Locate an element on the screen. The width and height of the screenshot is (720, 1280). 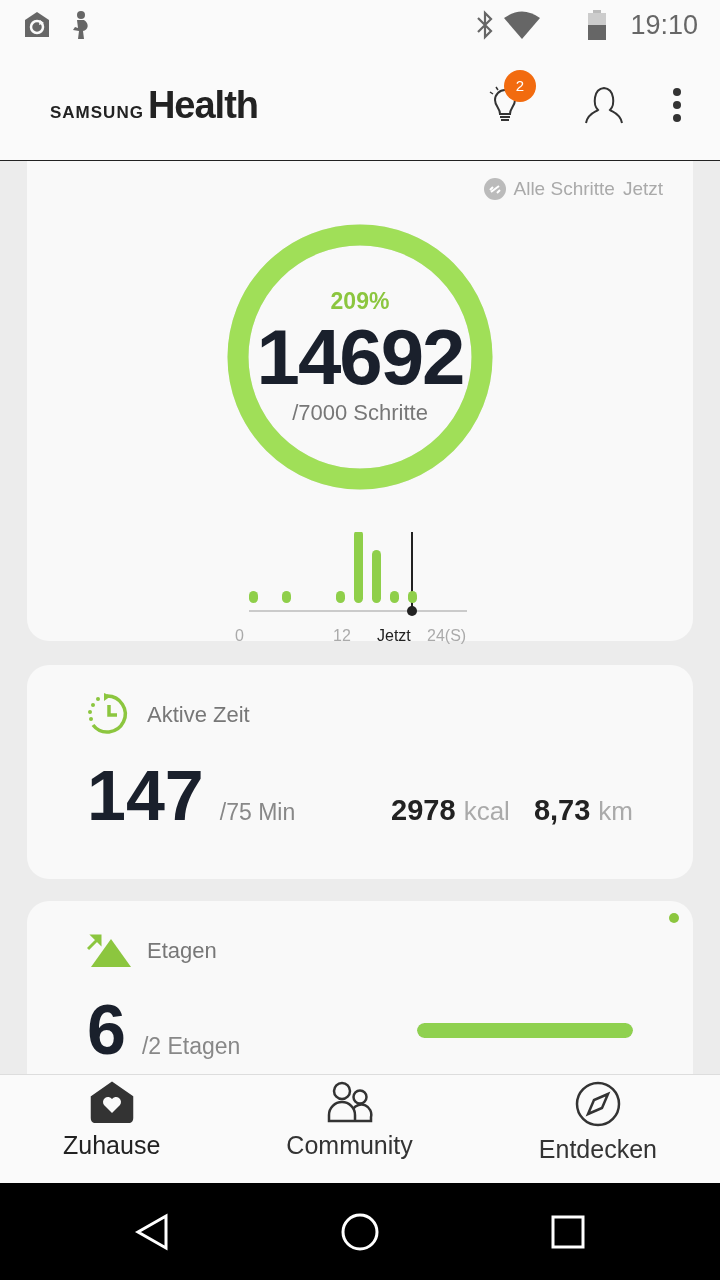
floors-value: 6 is located at coordinates (106, 1030).